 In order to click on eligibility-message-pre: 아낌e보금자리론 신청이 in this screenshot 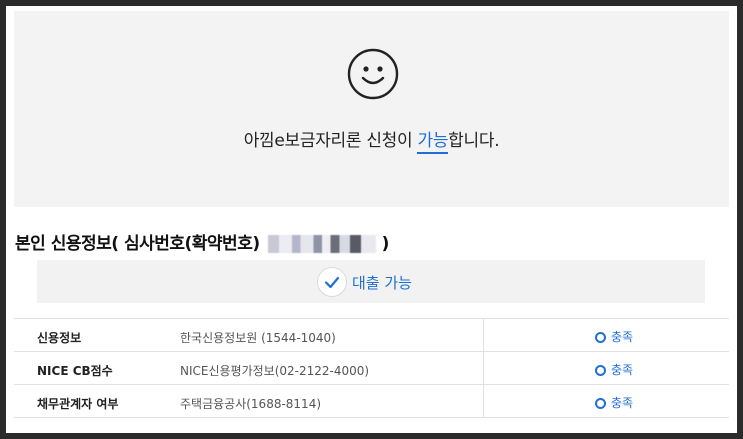, I will do `click(330, 141)`.